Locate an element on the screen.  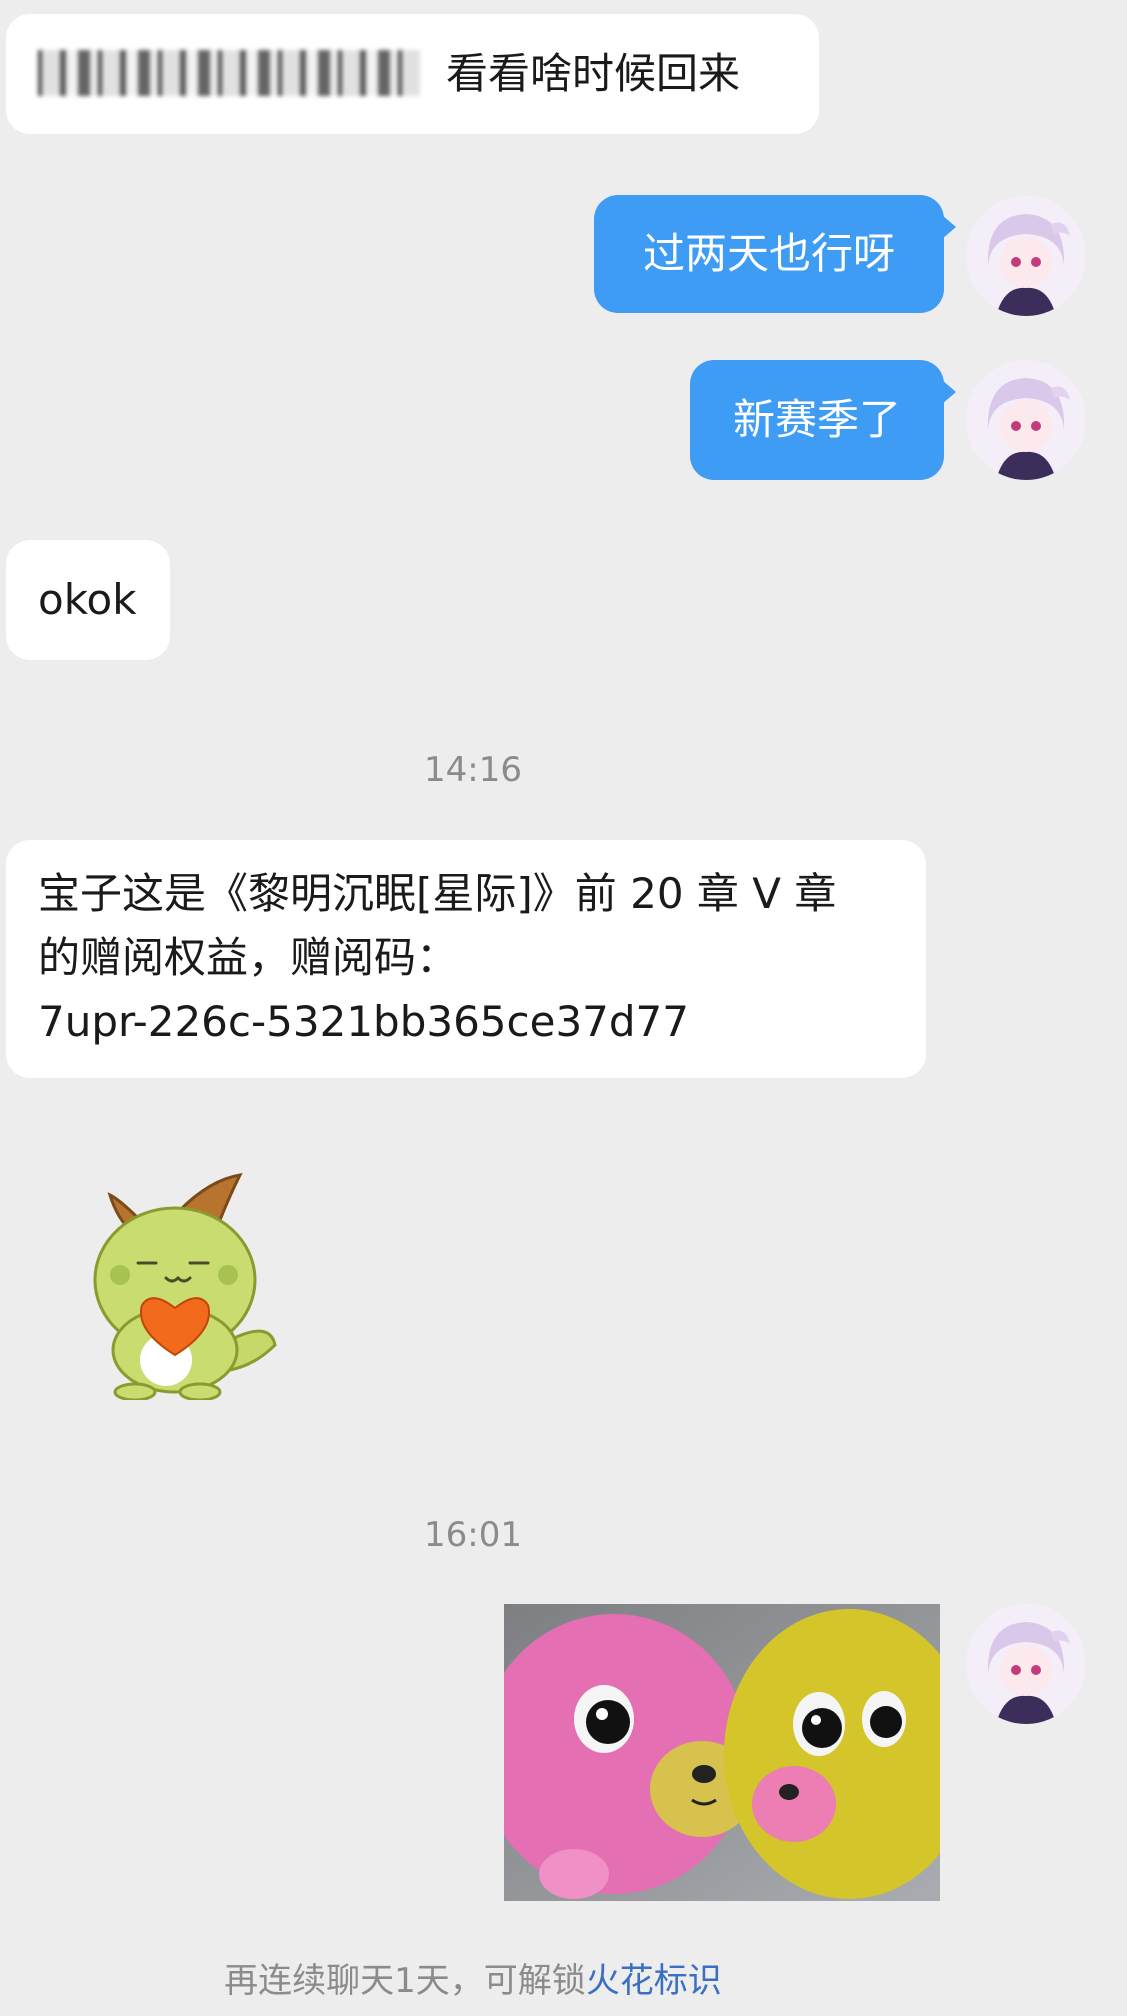
message-text: 过两天也行呀 is located at coordinates (768, 253).